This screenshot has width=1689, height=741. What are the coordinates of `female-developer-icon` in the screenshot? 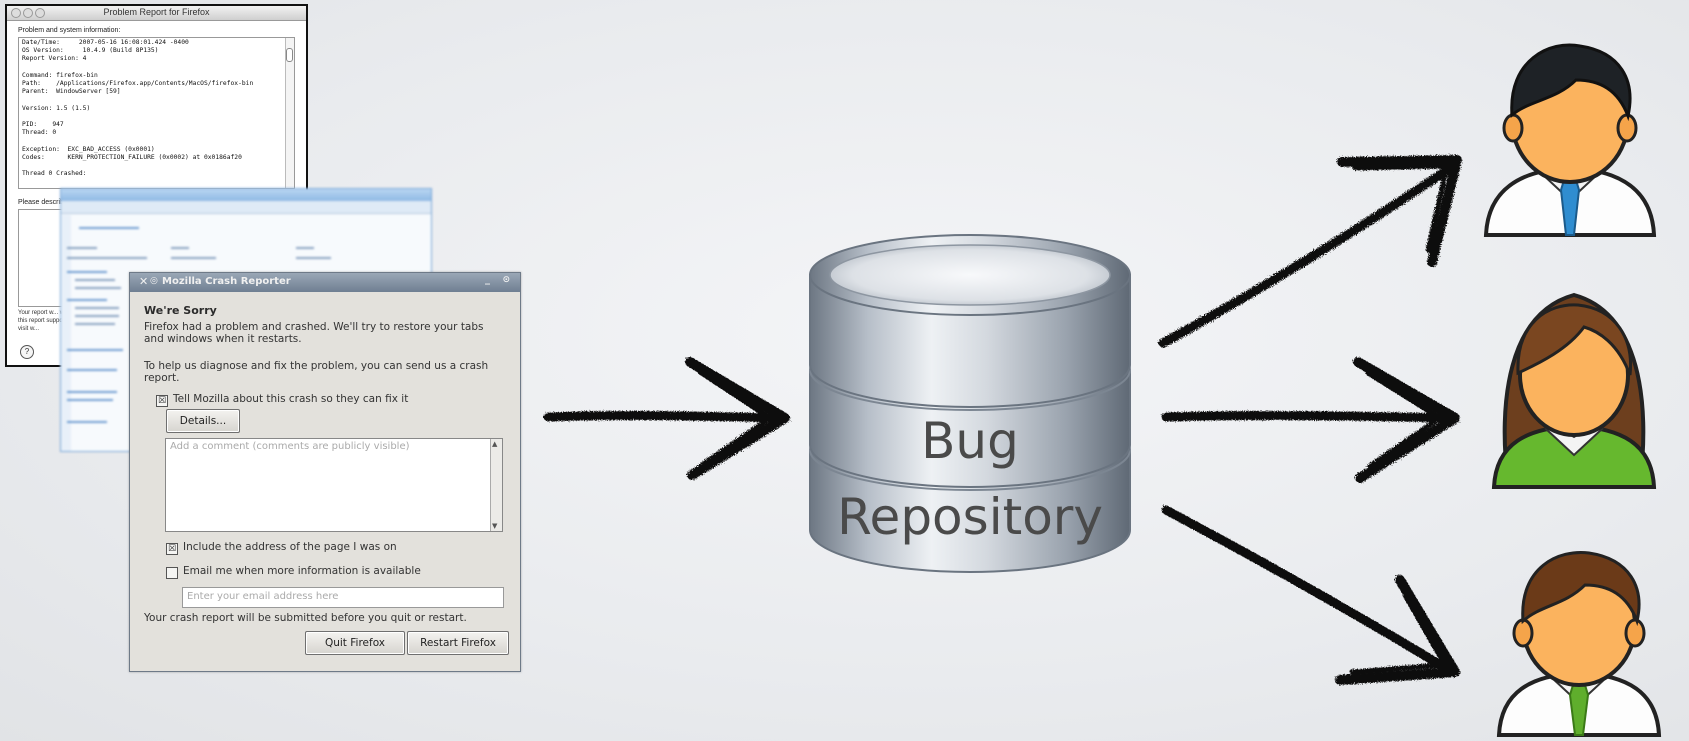 It's located at (1574, 390).